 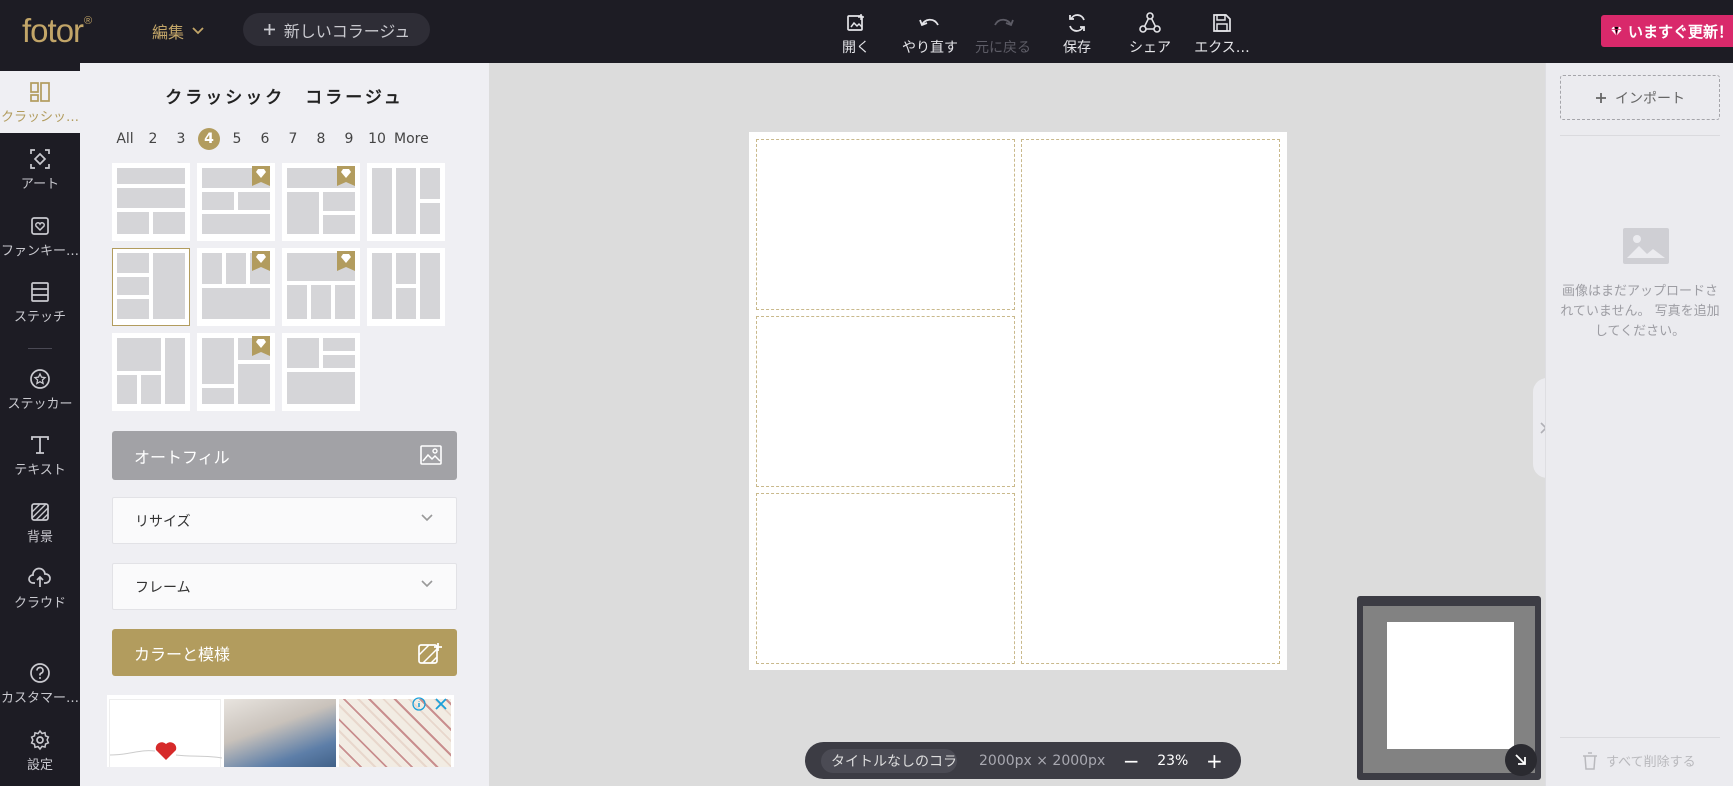 I want to click on nav-settings: 設定, so click(x=40, y=750).